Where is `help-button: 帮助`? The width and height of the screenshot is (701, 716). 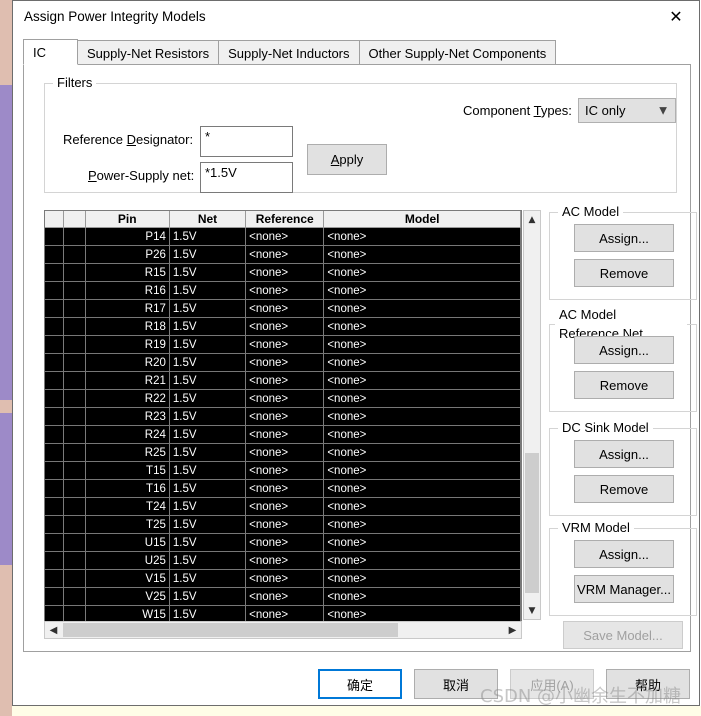 help-button: 帮助 is located at coordinates (648, 684).